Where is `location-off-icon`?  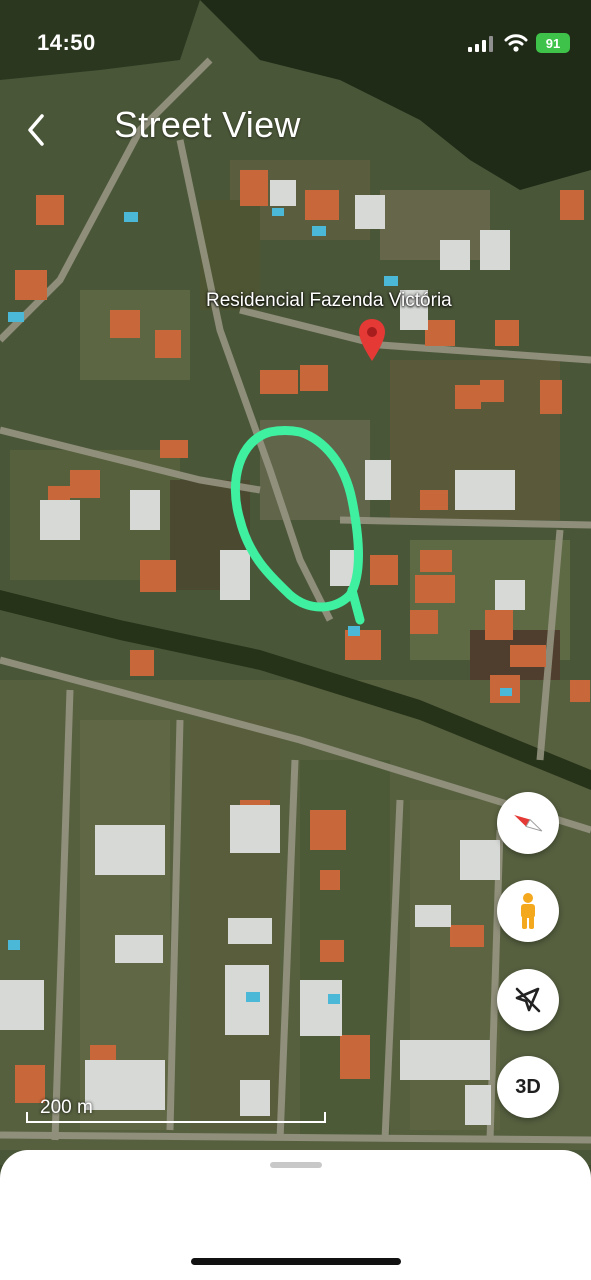
location-off-icon is located at coordinates (528, 1000).